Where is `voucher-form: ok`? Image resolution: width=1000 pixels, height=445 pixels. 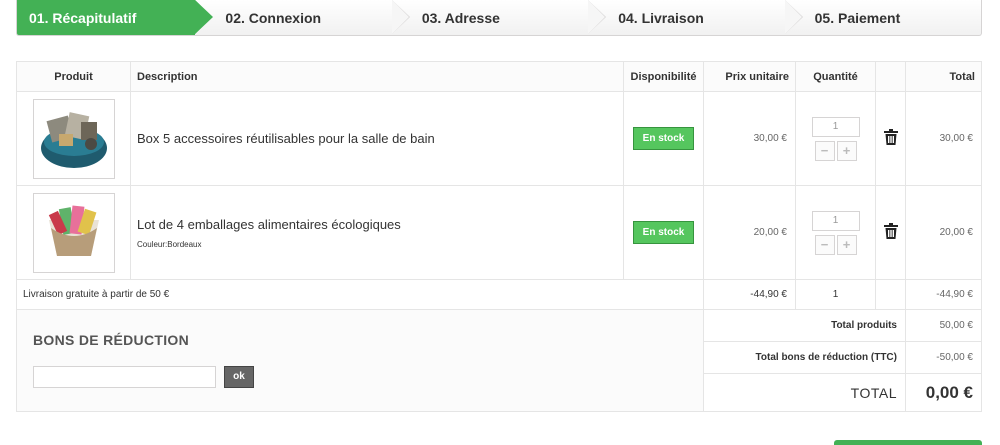 voucher-form: ok is located at coordinates (360, 377).